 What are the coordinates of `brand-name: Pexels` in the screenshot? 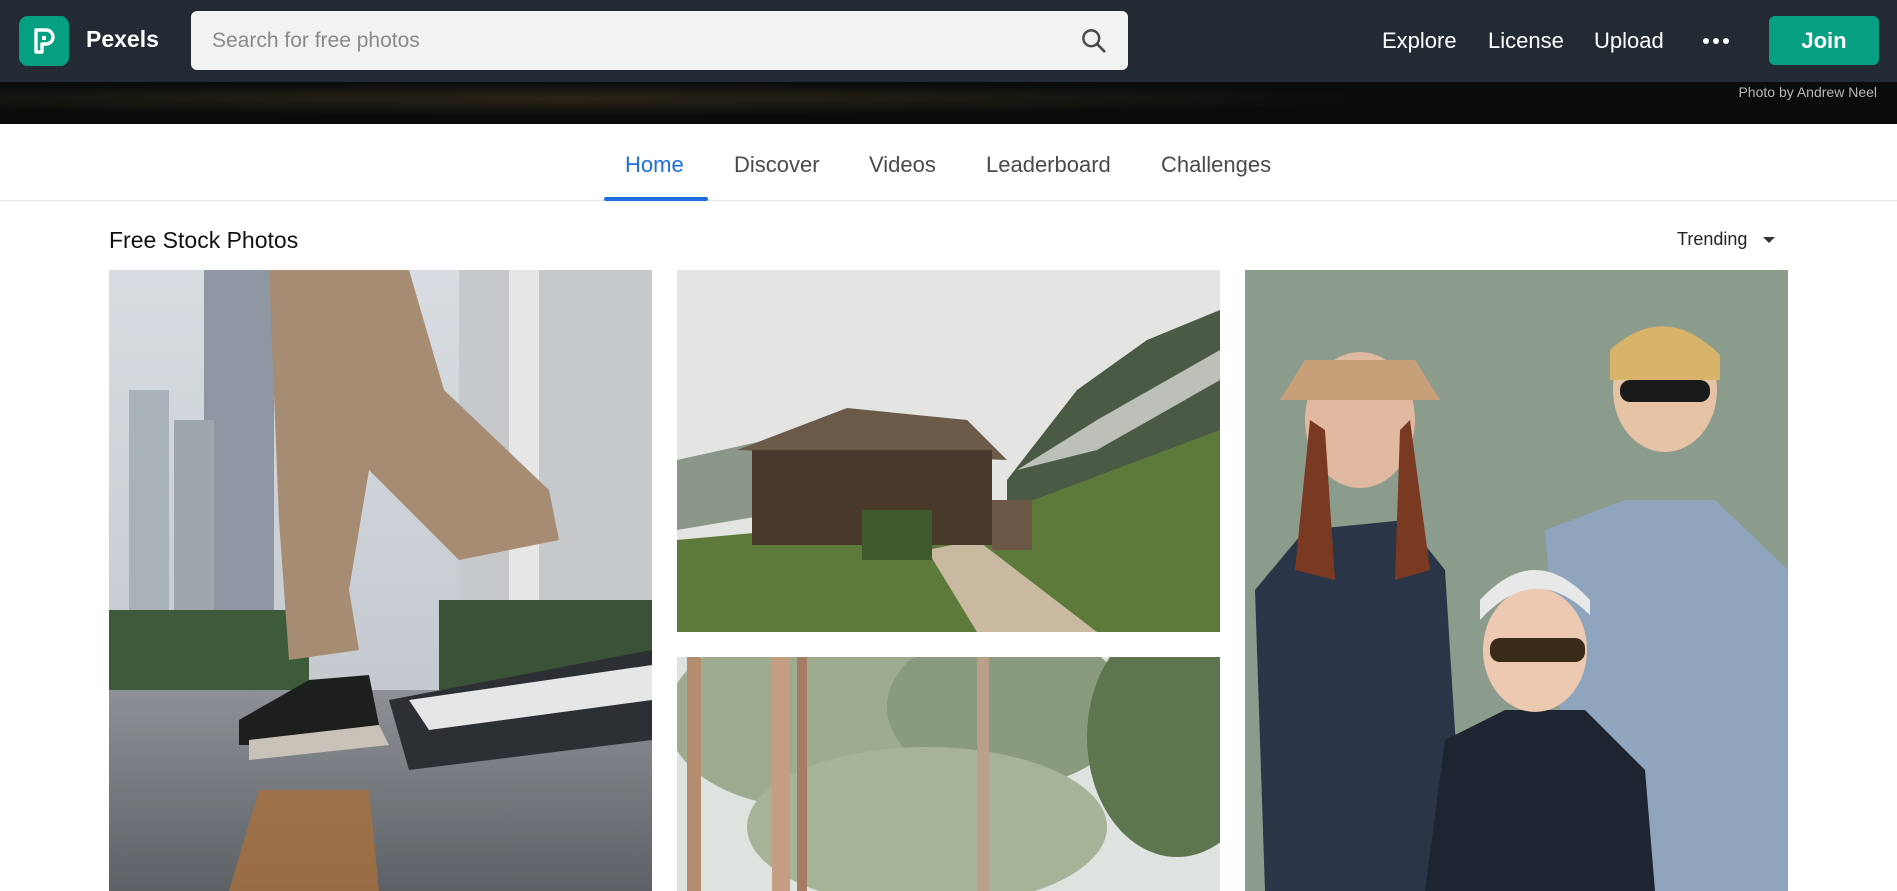 It's located at (122, 39).